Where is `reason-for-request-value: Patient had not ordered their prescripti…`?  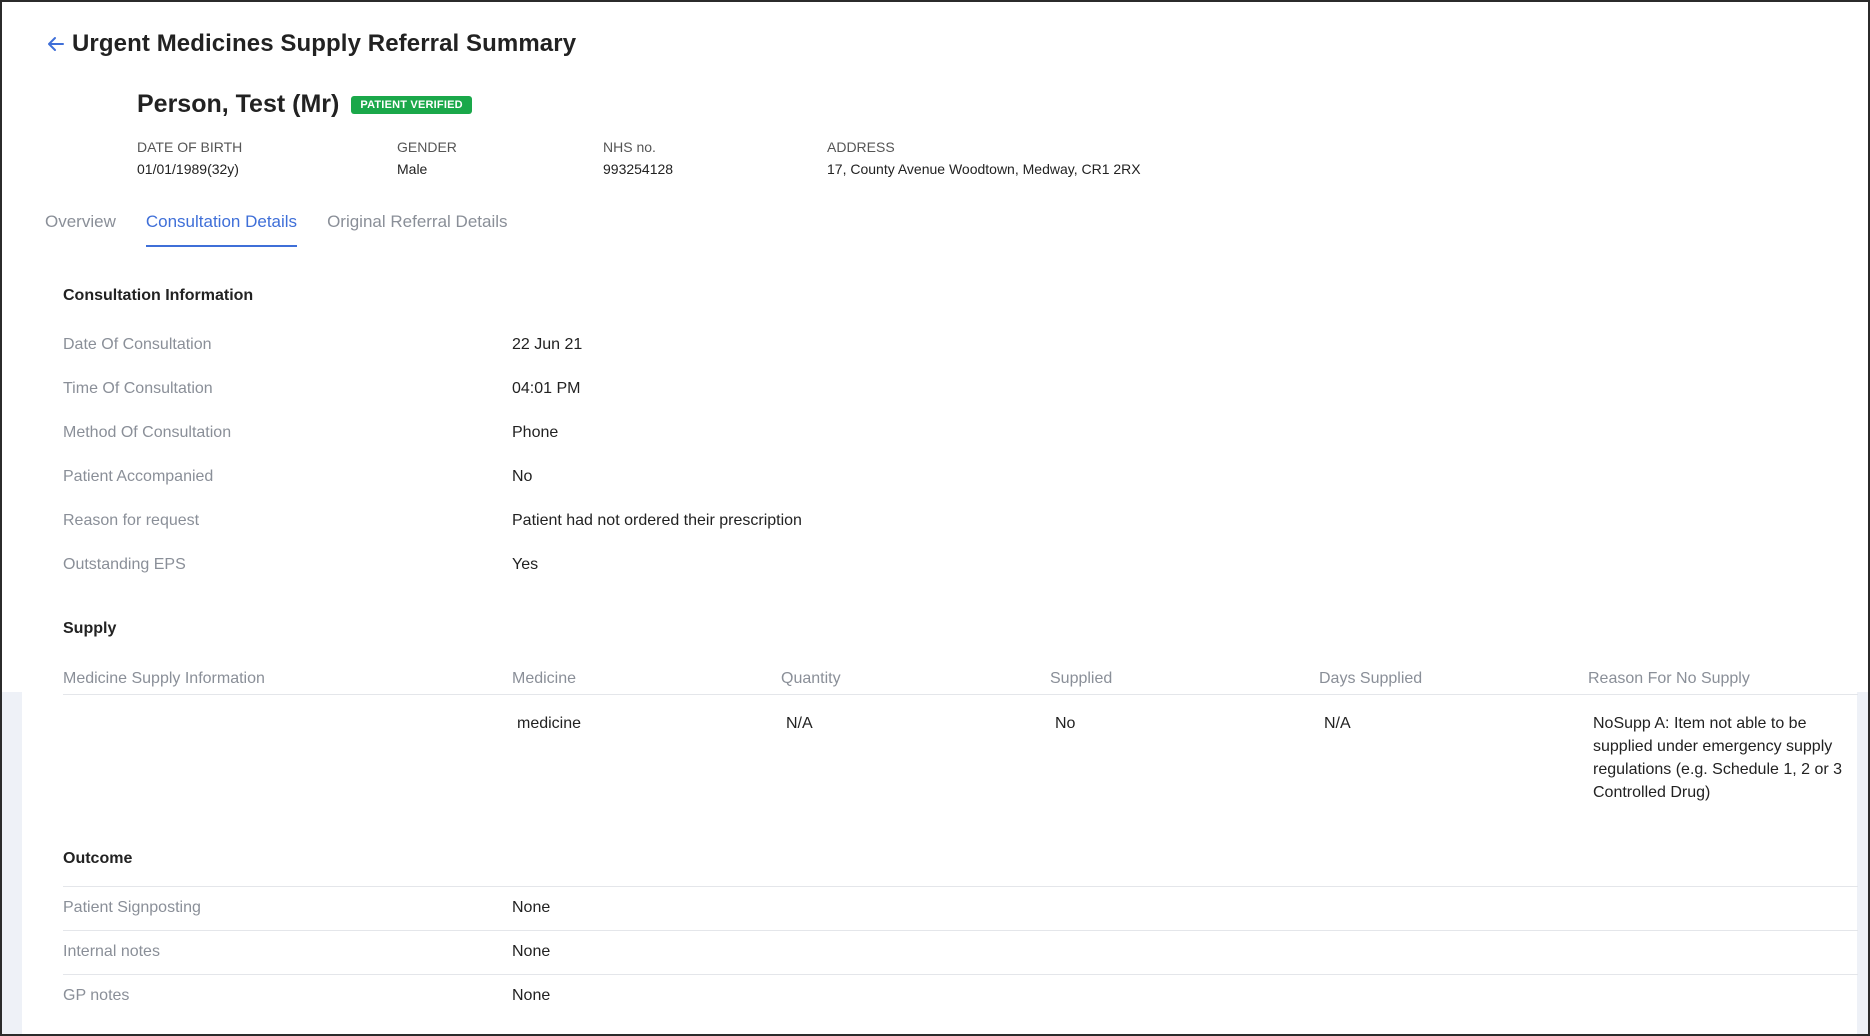
reason-for-request-value: Patient had not ordered their prescripti… is located at coordinates (657, 520).